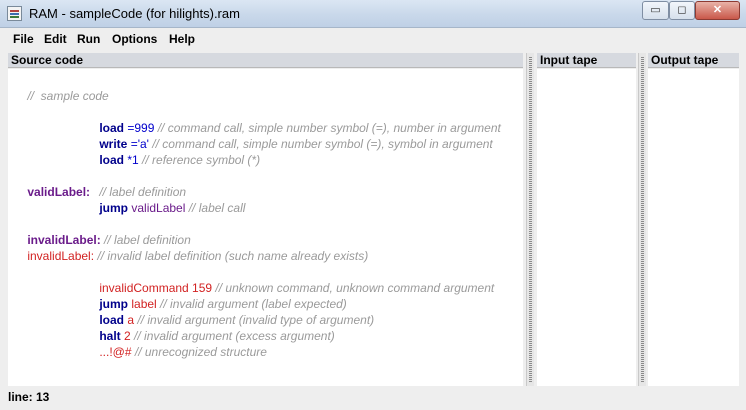 Image resolution: width=746 pixels, height=410 pixels. What do you see at coordinates (134, 13) in the screenshot?
I see `window-title: RAM - sampleCode (for hilights).ram` at bounding box center [134, 13].